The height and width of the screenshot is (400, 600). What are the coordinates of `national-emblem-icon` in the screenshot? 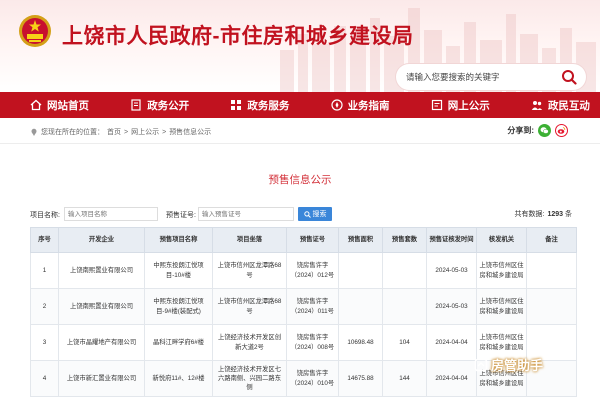 It's located at (35, 31).